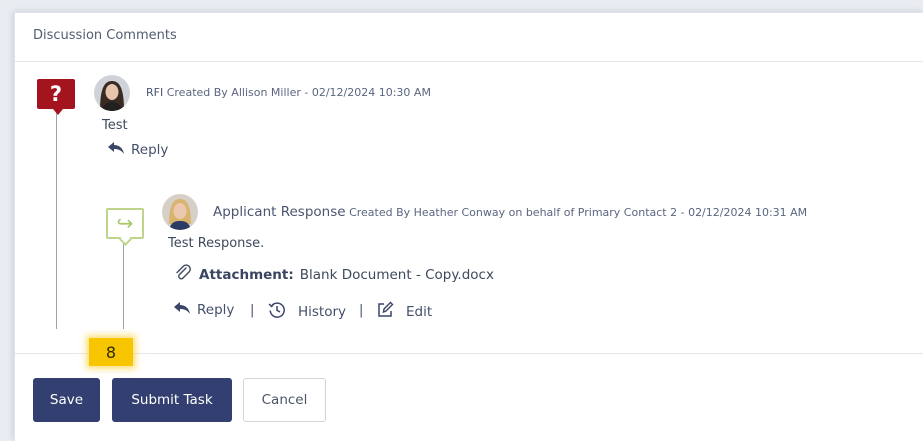  What do you see at coordinates (385, 312) in the screenshot?
I see `edit-icon` at bounding box center [385, 312].